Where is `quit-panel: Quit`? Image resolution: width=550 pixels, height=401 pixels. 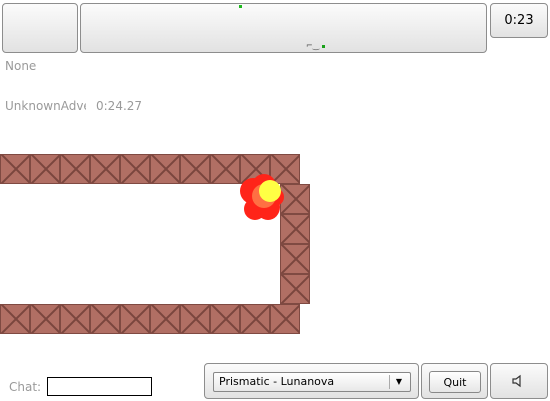 quit-panel: Quit is located at coordinates (454, 381).